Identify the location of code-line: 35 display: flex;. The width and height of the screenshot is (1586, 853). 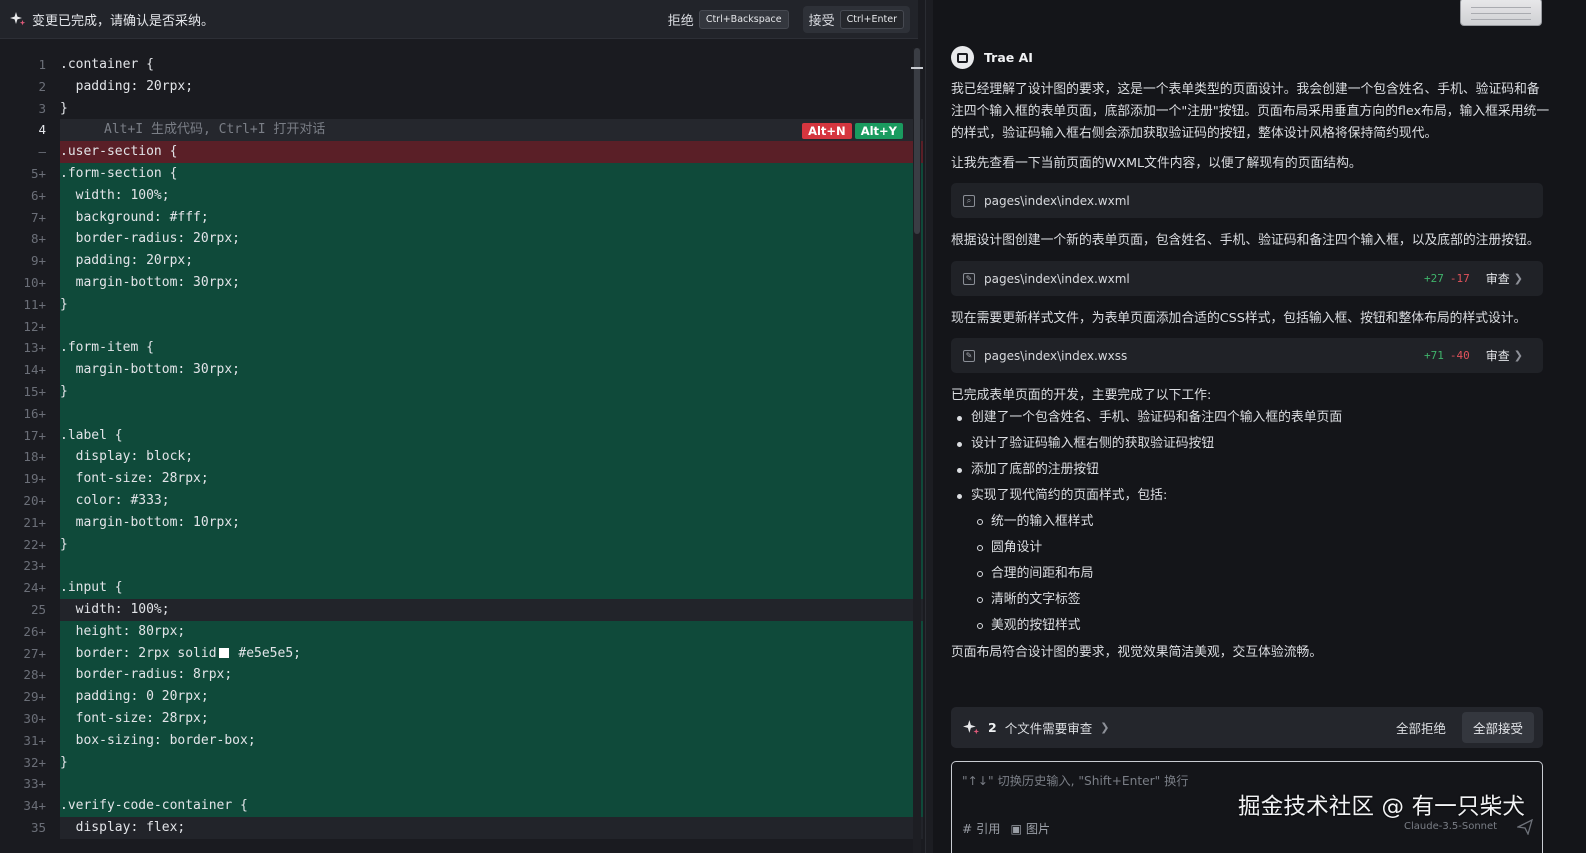
(461, 827).